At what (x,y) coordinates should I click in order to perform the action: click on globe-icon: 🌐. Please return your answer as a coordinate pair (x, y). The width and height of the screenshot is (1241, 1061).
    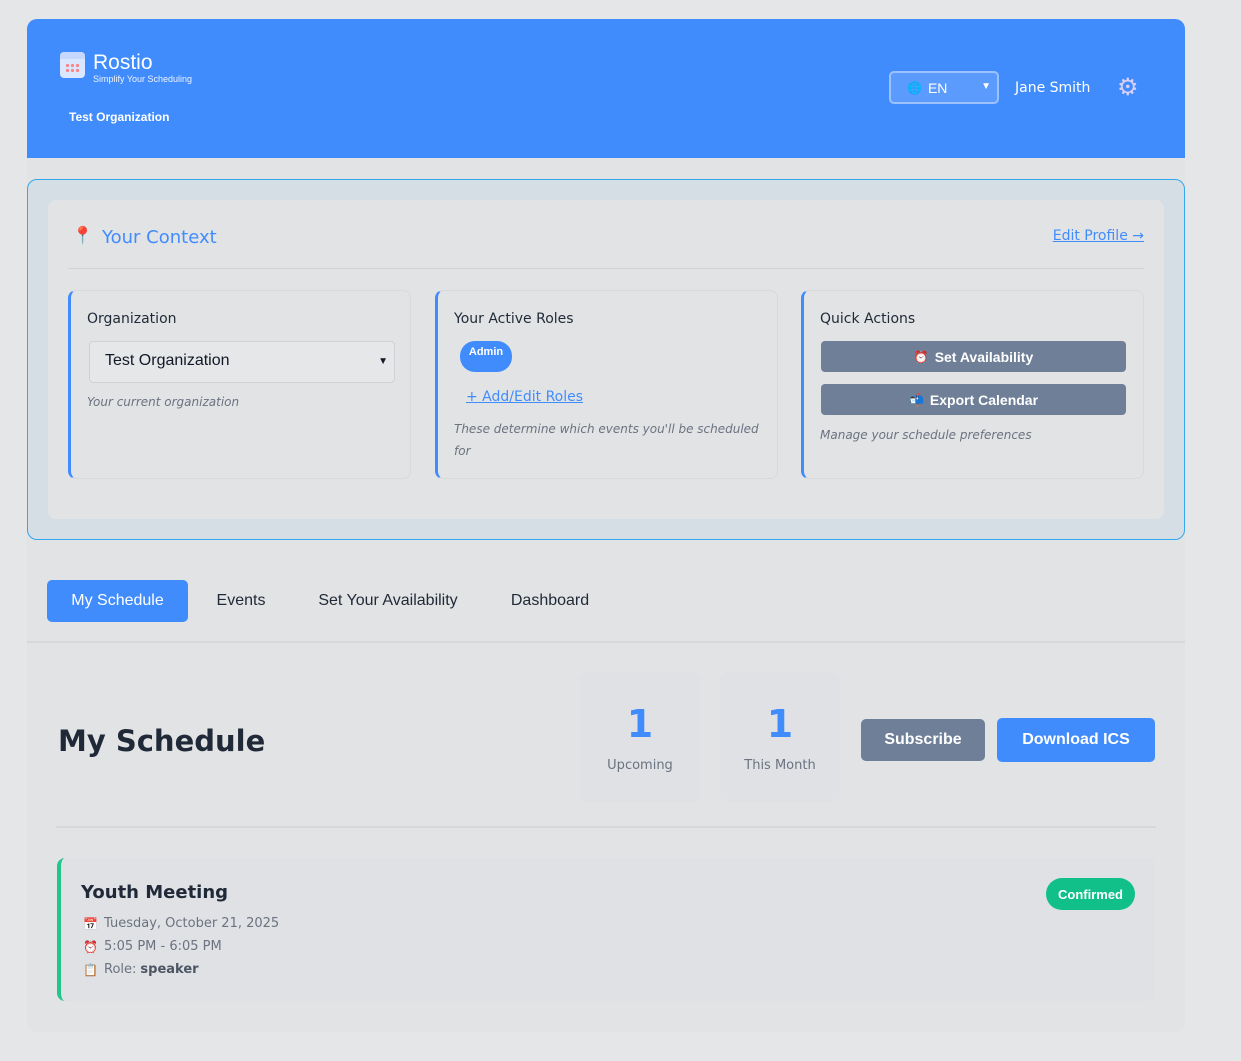
    Looking at the image, I should click on (914, 87).